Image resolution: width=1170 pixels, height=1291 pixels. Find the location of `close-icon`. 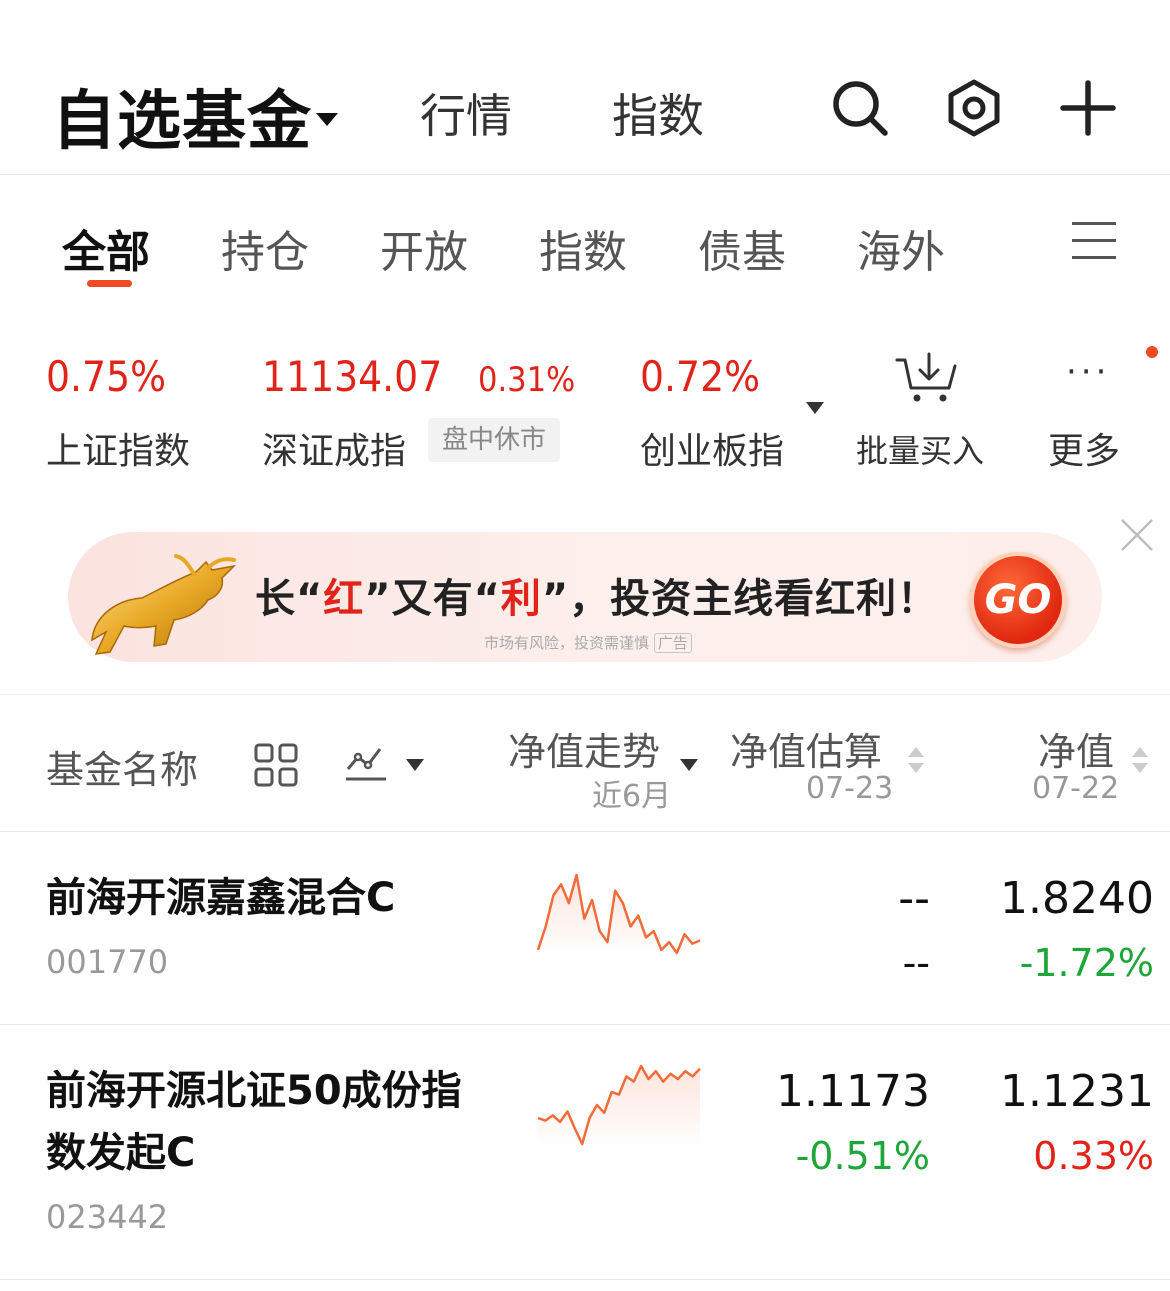

close-icon is located at coordinates (1137, 535).